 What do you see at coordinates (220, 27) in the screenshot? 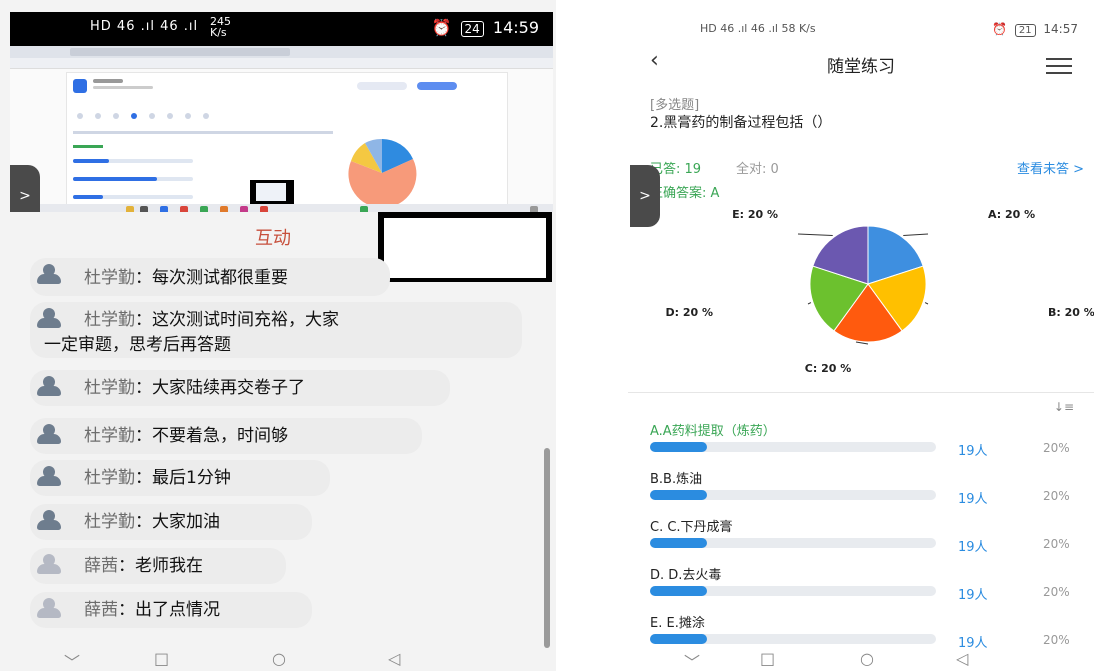
I see `net-speed: 245 K/s` at bounding box center [220, 27].